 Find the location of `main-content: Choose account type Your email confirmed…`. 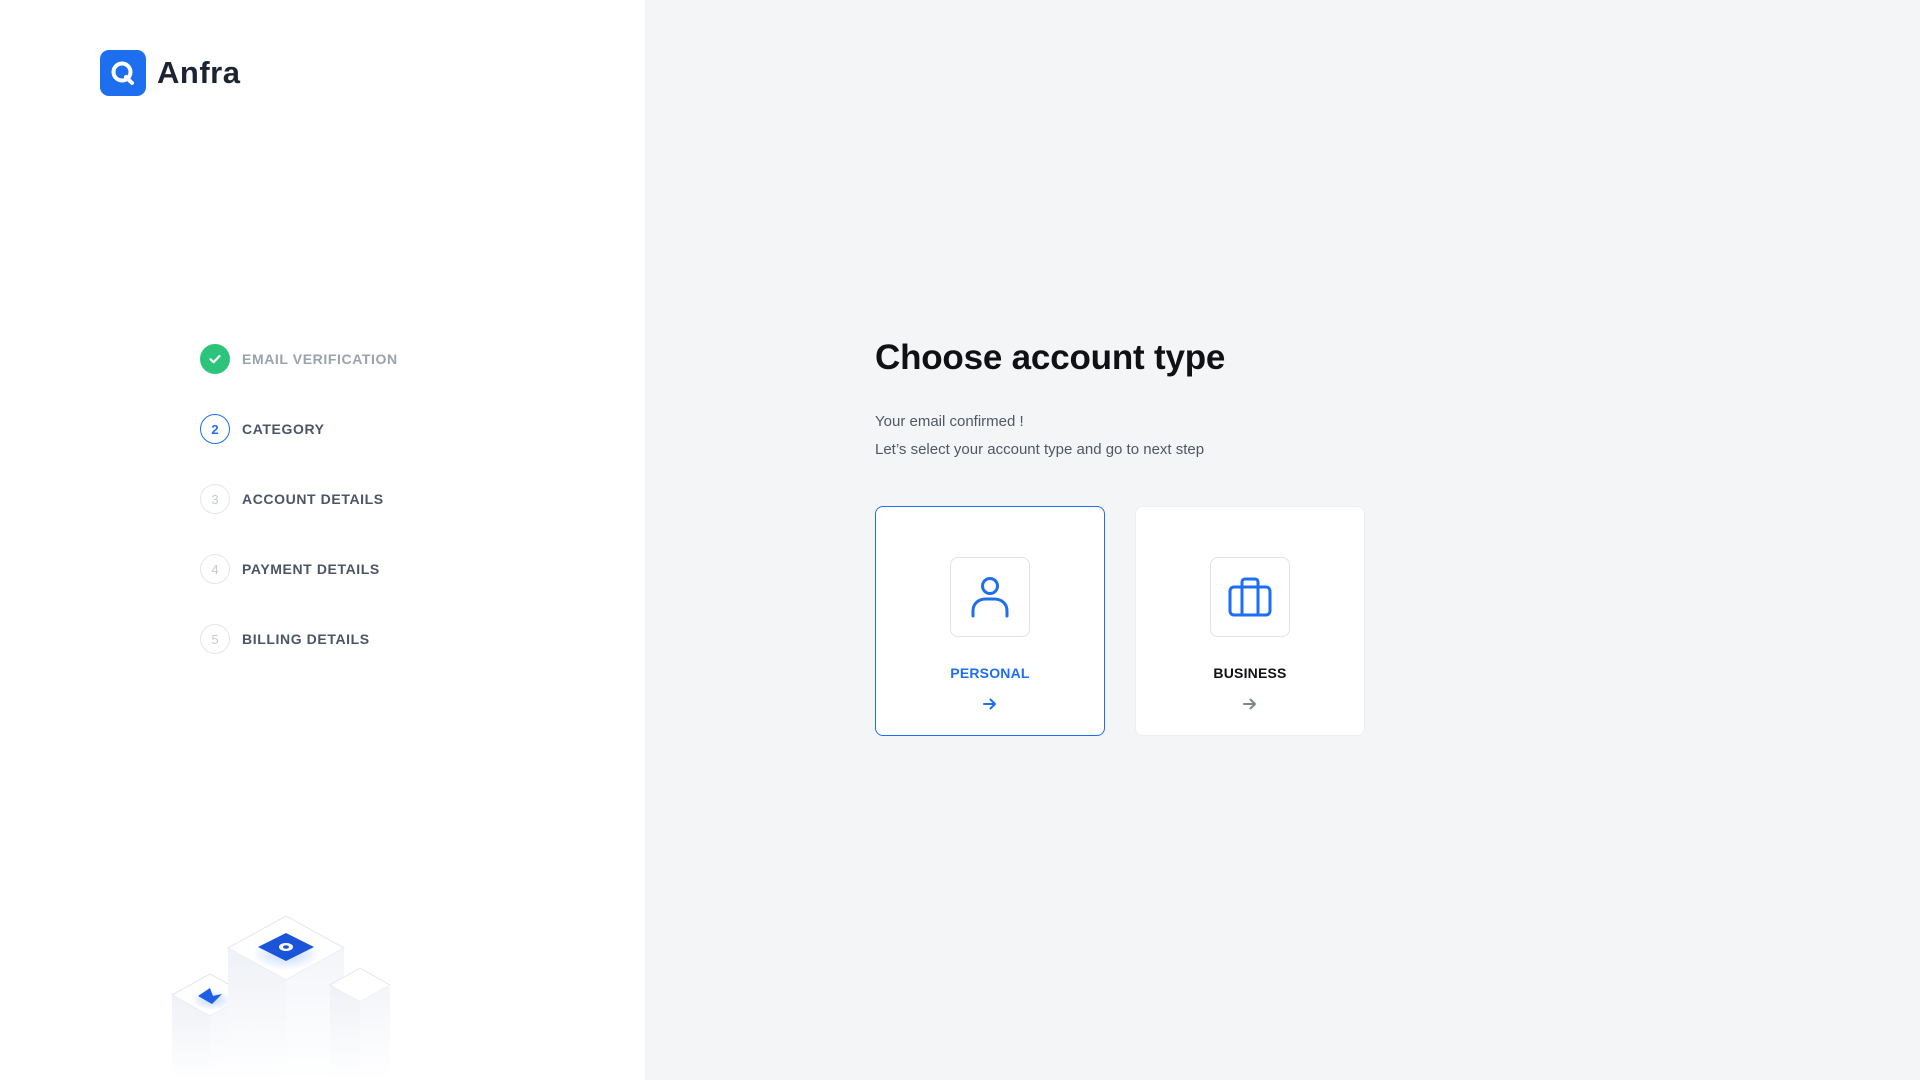

main-content: Choose account type Your email confirmed… is located at coordinates (1120, 537).